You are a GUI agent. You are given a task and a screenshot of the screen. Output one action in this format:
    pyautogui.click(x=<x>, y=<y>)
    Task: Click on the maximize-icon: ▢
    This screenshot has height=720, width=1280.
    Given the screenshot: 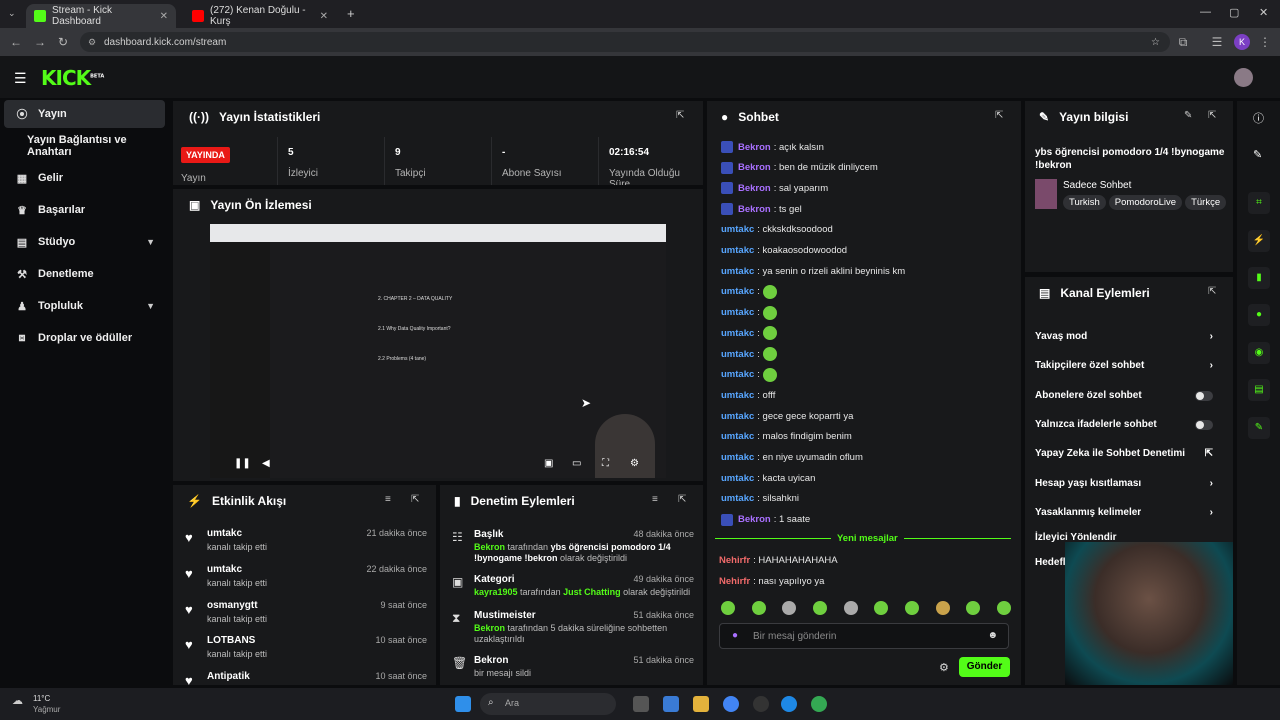 What is the action you would take?
    pyautogui.click(x=1234, y=12)
    